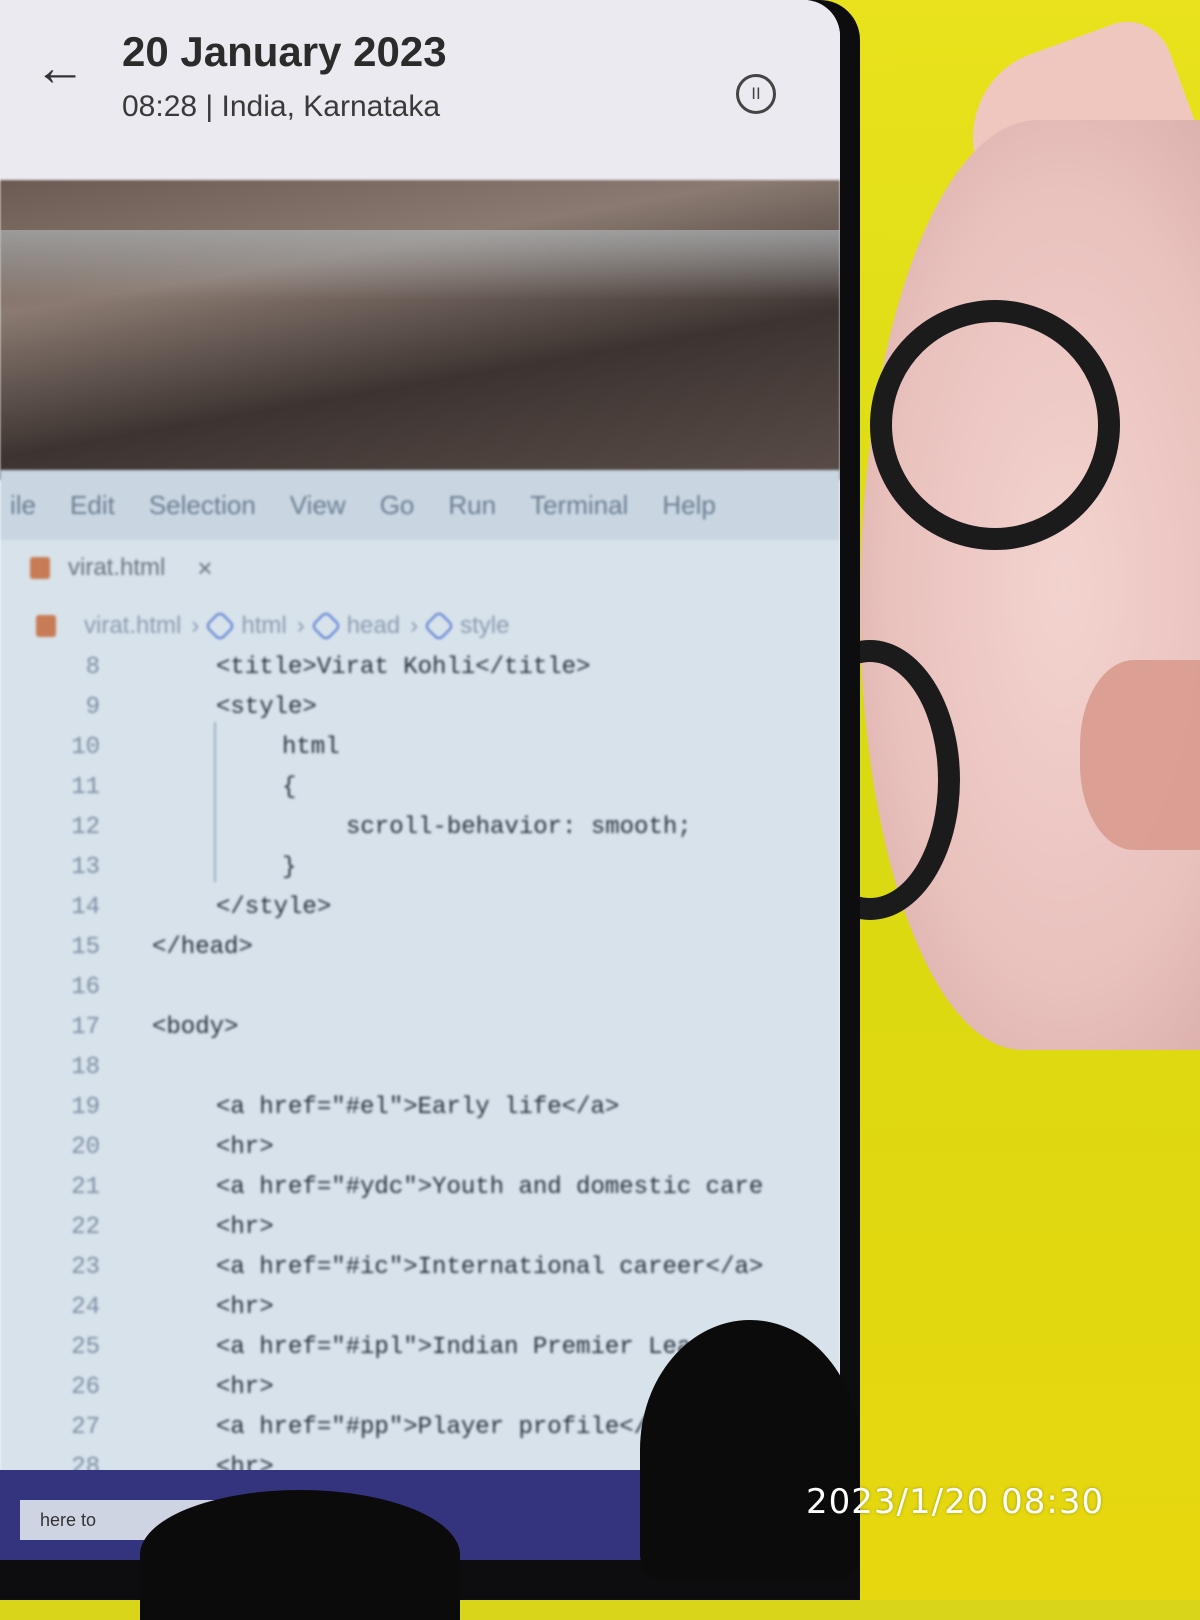  Describe the element at coordinates (579, 505) in the screenshot. I see `menu-item-terminal: Terminal` at that location.